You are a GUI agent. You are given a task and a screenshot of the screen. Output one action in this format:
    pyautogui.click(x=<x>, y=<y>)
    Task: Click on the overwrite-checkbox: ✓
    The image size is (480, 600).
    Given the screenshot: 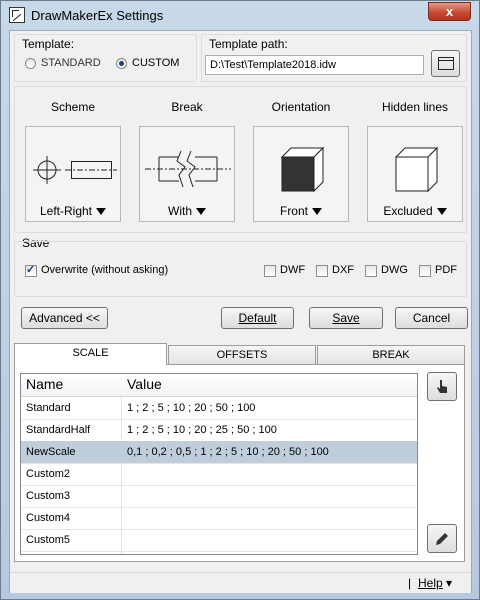 What is the action you would take?
    pyautogui.click(x=31, y=270)
    